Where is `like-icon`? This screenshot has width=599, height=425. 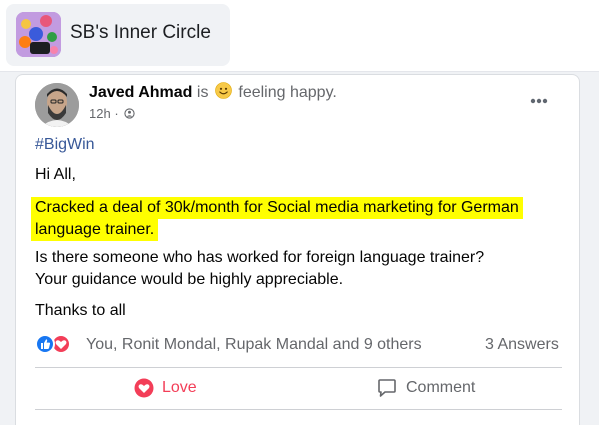
like-icon is located at coordinates (45, 344).